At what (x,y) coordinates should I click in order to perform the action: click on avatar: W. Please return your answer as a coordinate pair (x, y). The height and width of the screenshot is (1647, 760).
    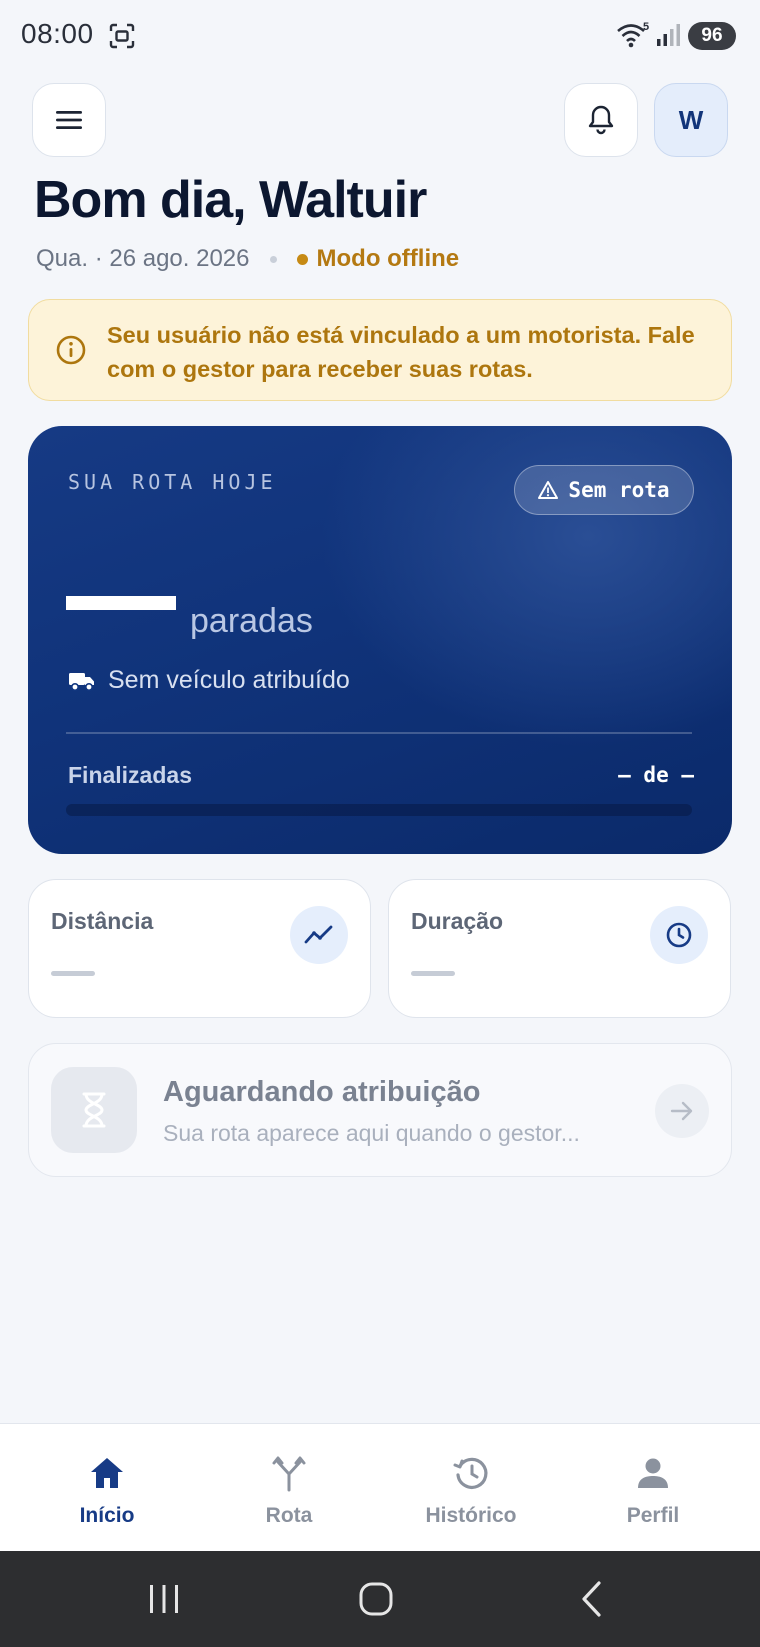
    Looking at the image, I should click on (691, 120).